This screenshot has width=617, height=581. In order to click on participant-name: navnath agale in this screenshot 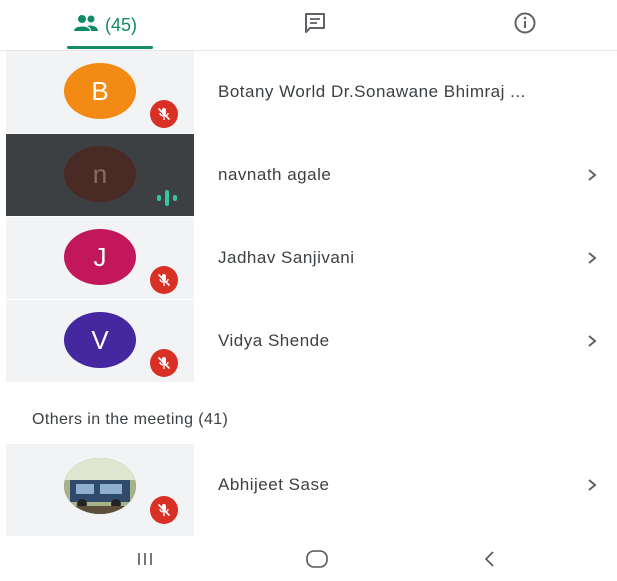, I will do `click(275, 174)`.